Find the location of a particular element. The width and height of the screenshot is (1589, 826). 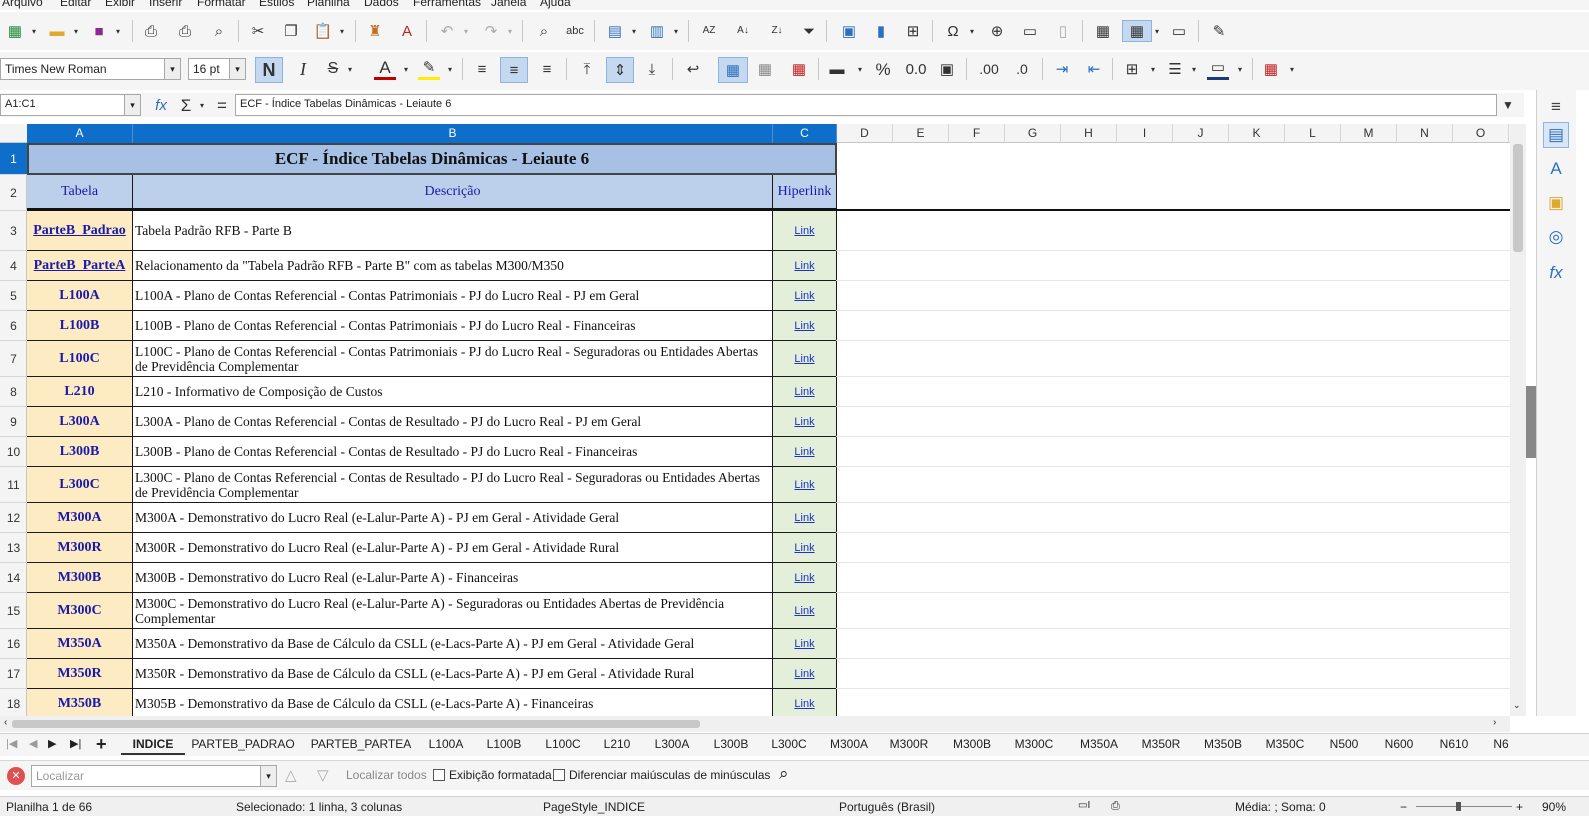

bold-button: N is located at coordinates (269, 70).